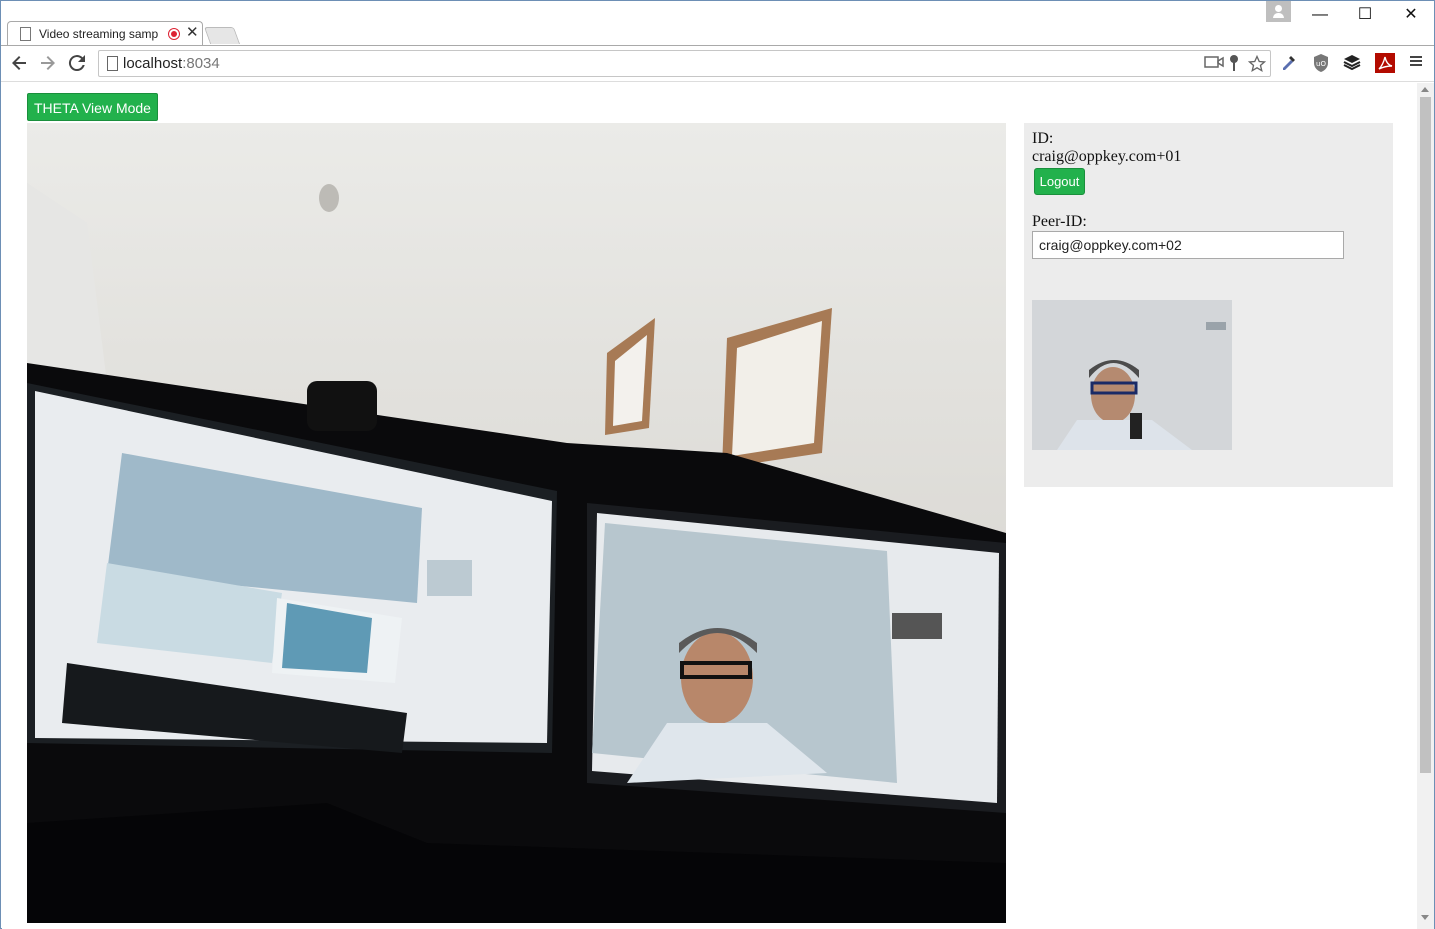  What do you see at coordinates (99, 34) in the screenshot?
I see `tab-title: Video streaming samp` at bounding box center [99, 34].